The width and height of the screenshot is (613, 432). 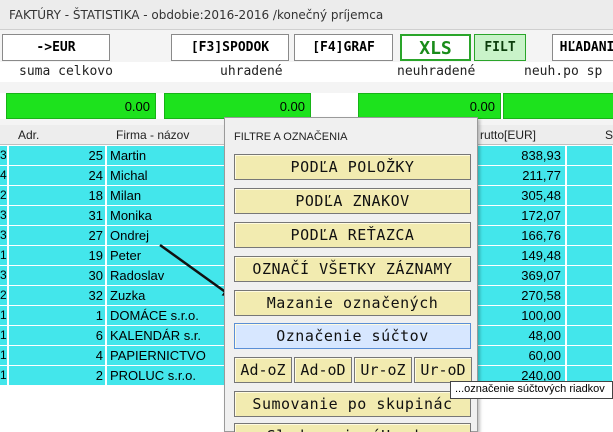 I want to click on cell-brutto: 369,07, so click(x=522, y=276).